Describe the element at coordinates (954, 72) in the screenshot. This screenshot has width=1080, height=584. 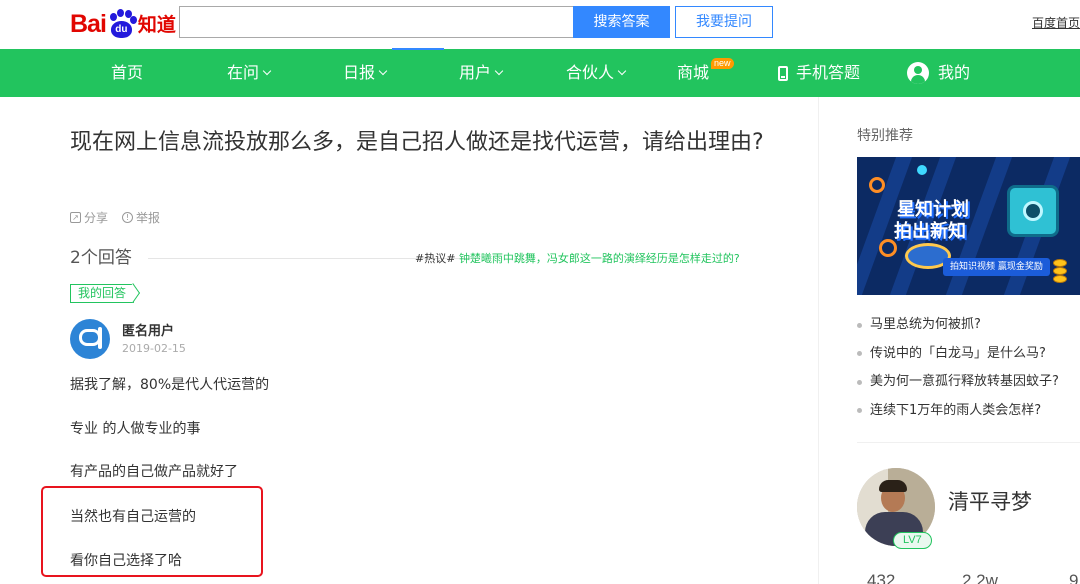
I see `nav-label: 我的` at that location.